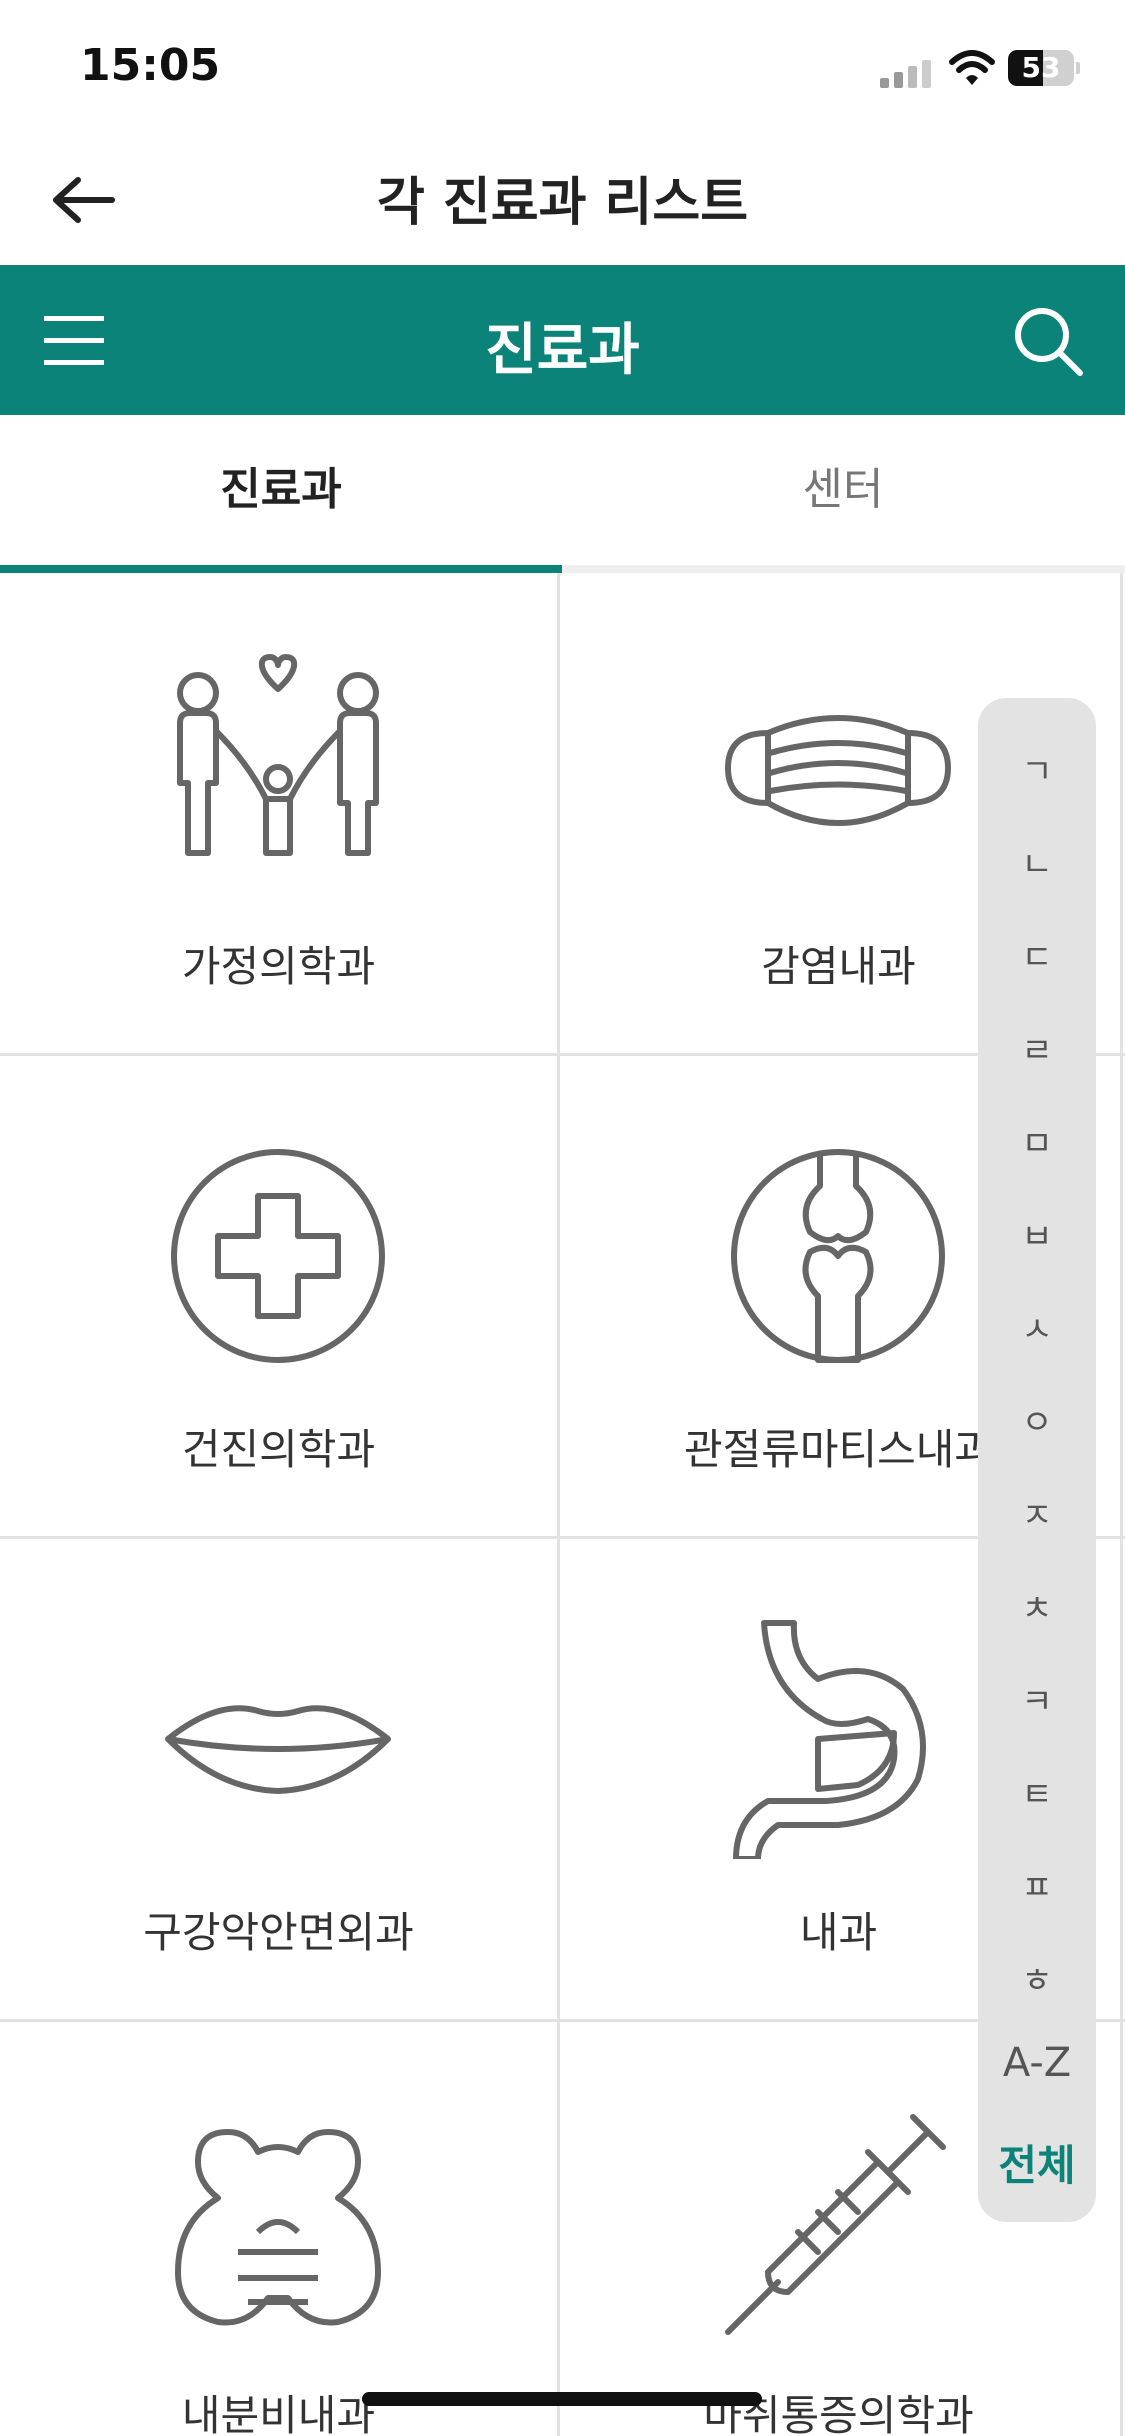  Describe the element at coordinates (562, 350) in the screenshot. I see `header-title: 진료과` at that location.